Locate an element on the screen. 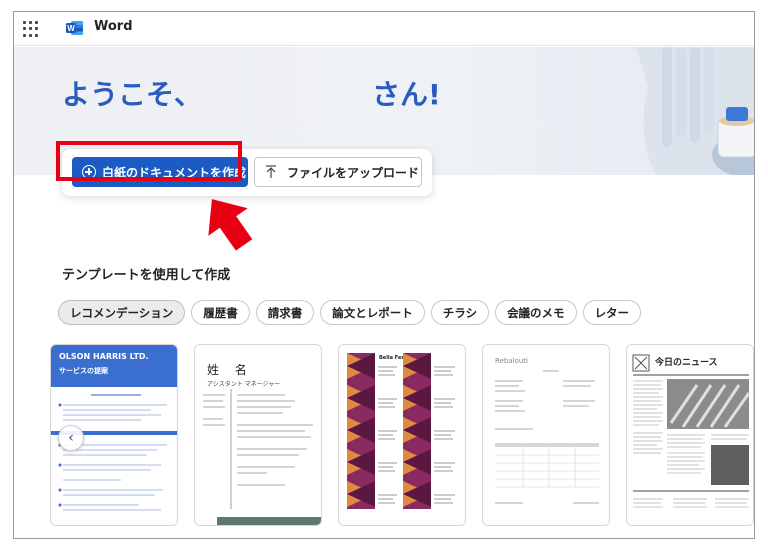  annotation-arrow-icon is located at coordinates (230, 225).